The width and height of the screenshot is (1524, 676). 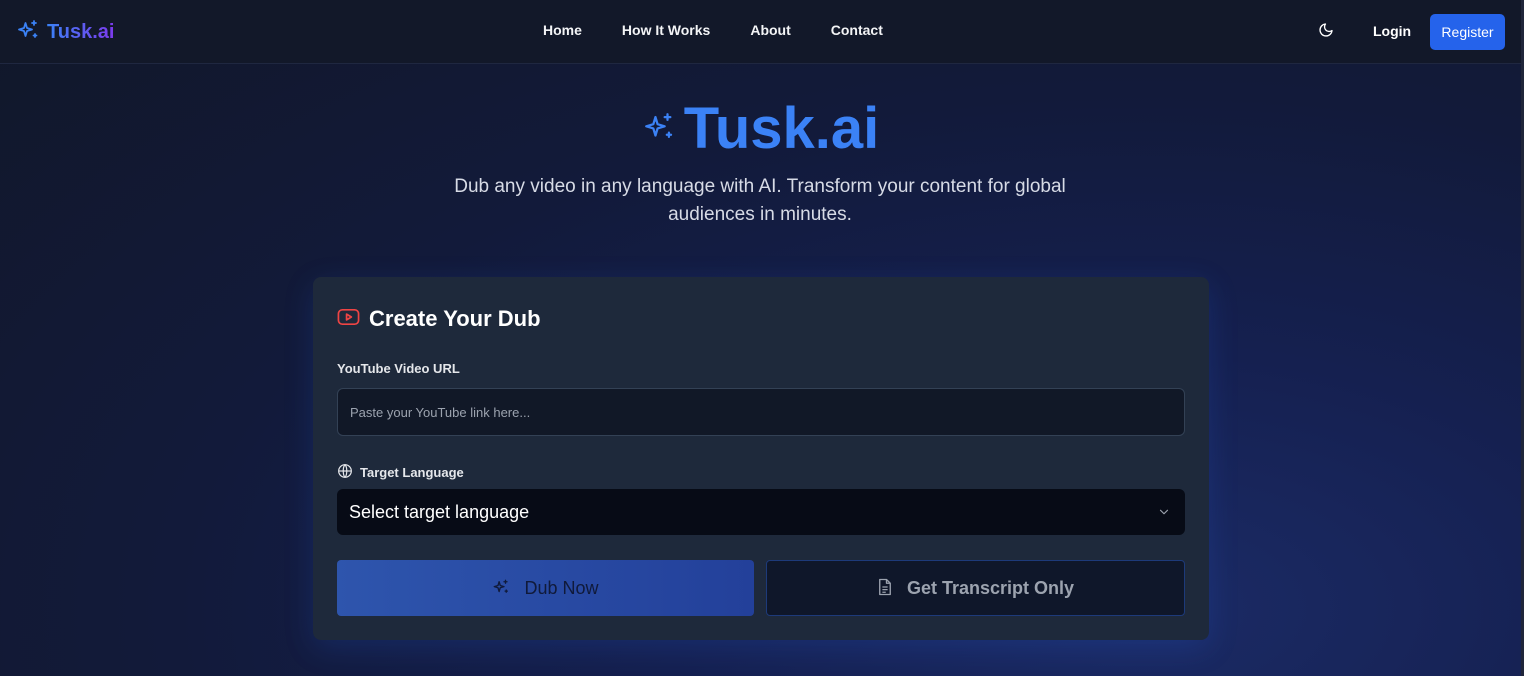 What do you see at coordinates (761, 412) in the screenshot?
I see `youtube-url-input` at bounding box center [761, 412].